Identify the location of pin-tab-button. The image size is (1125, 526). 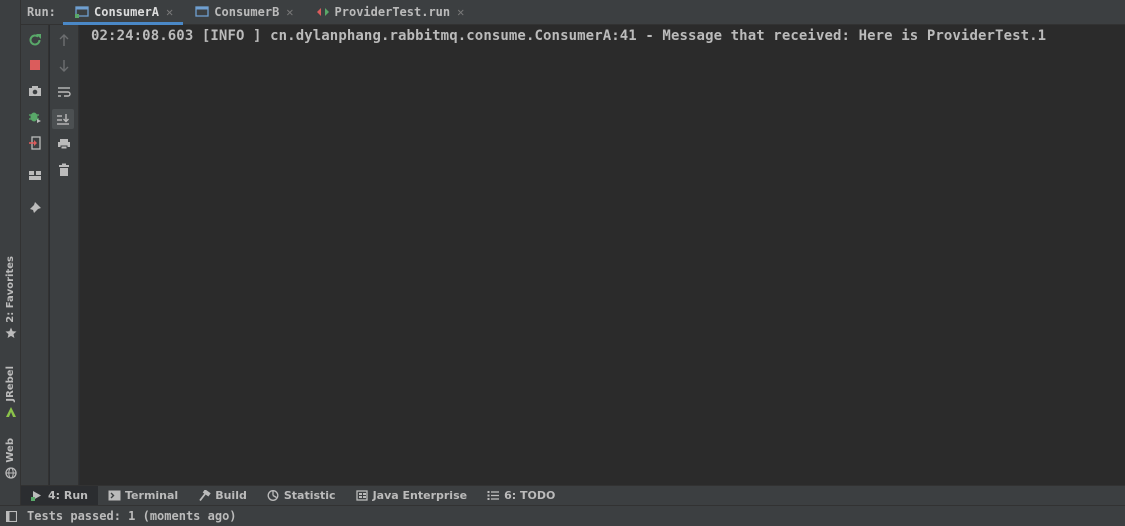
(35, 208).